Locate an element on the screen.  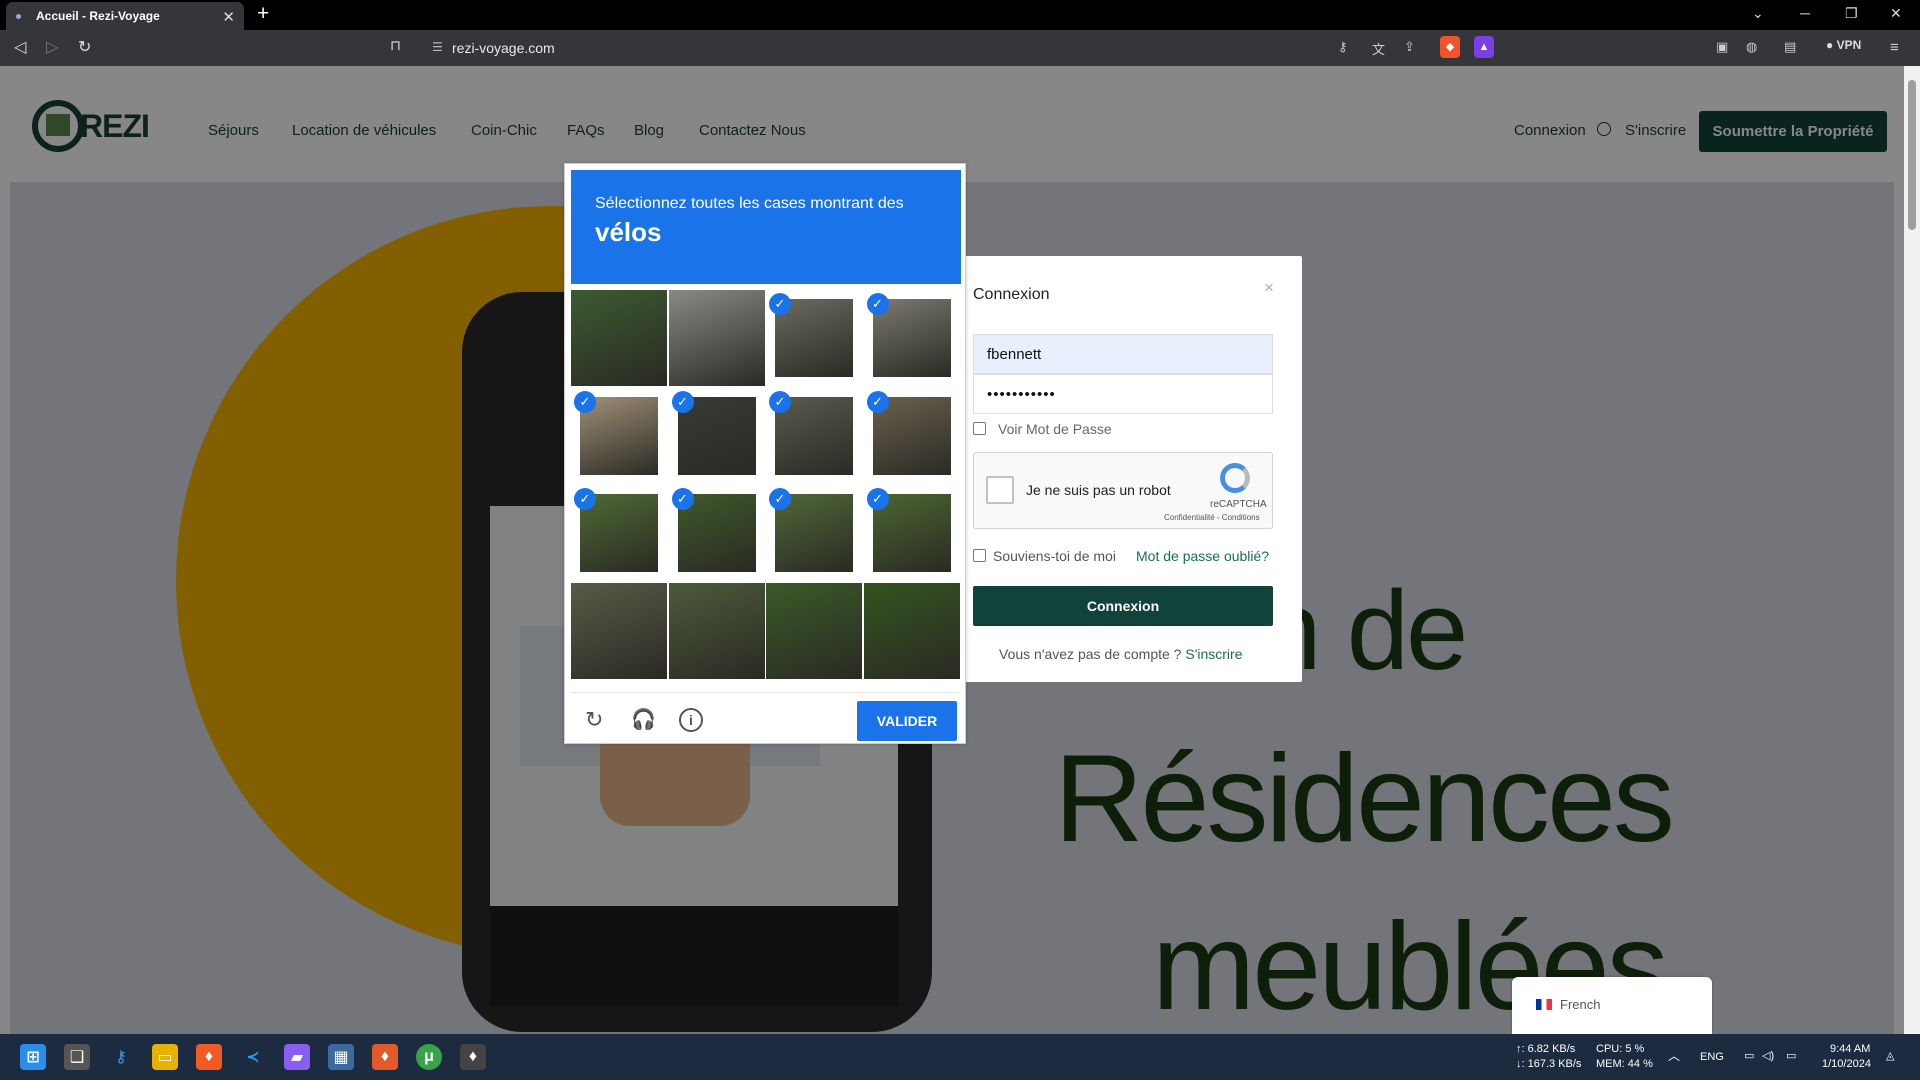
recaptcha-terms-link: Confidentialité - Conditions is located at coordinates (1212, 517).